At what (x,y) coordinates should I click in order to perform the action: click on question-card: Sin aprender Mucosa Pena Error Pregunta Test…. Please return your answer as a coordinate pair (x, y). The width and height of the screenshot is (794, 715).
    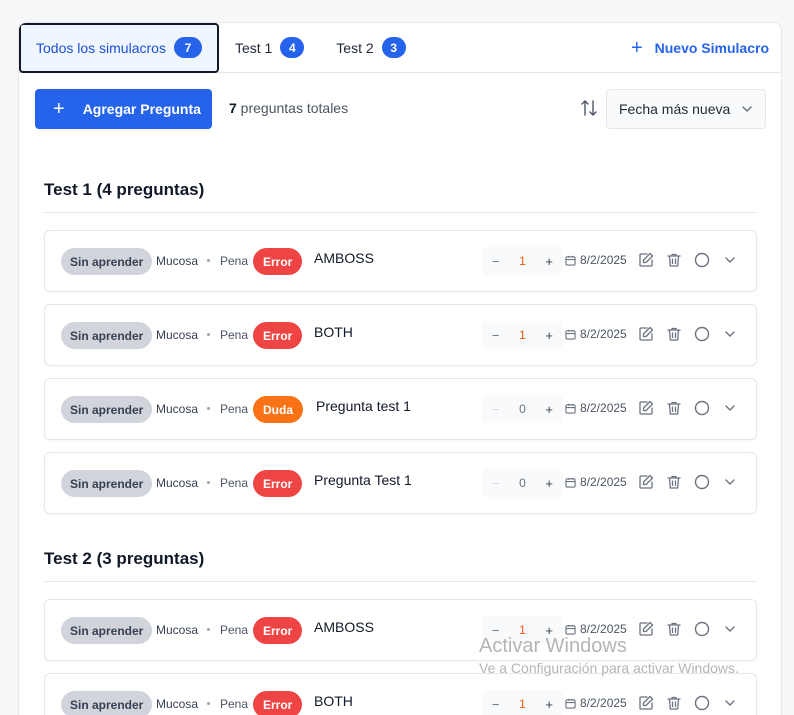
    Looking at the image, I should click on (400, 483).